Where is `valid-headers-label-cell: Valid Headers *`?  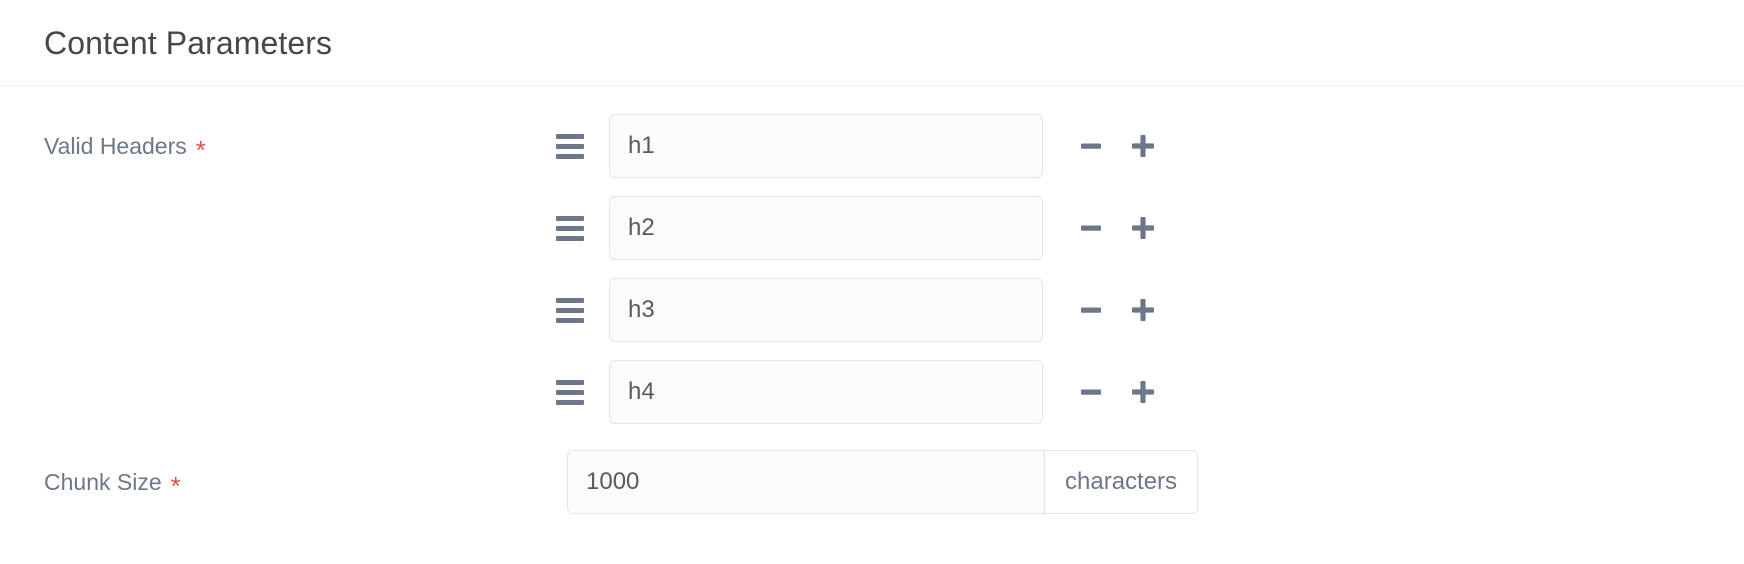
valid-headers-label-cell: Valid Headers * is located at coordinates (274, 146).